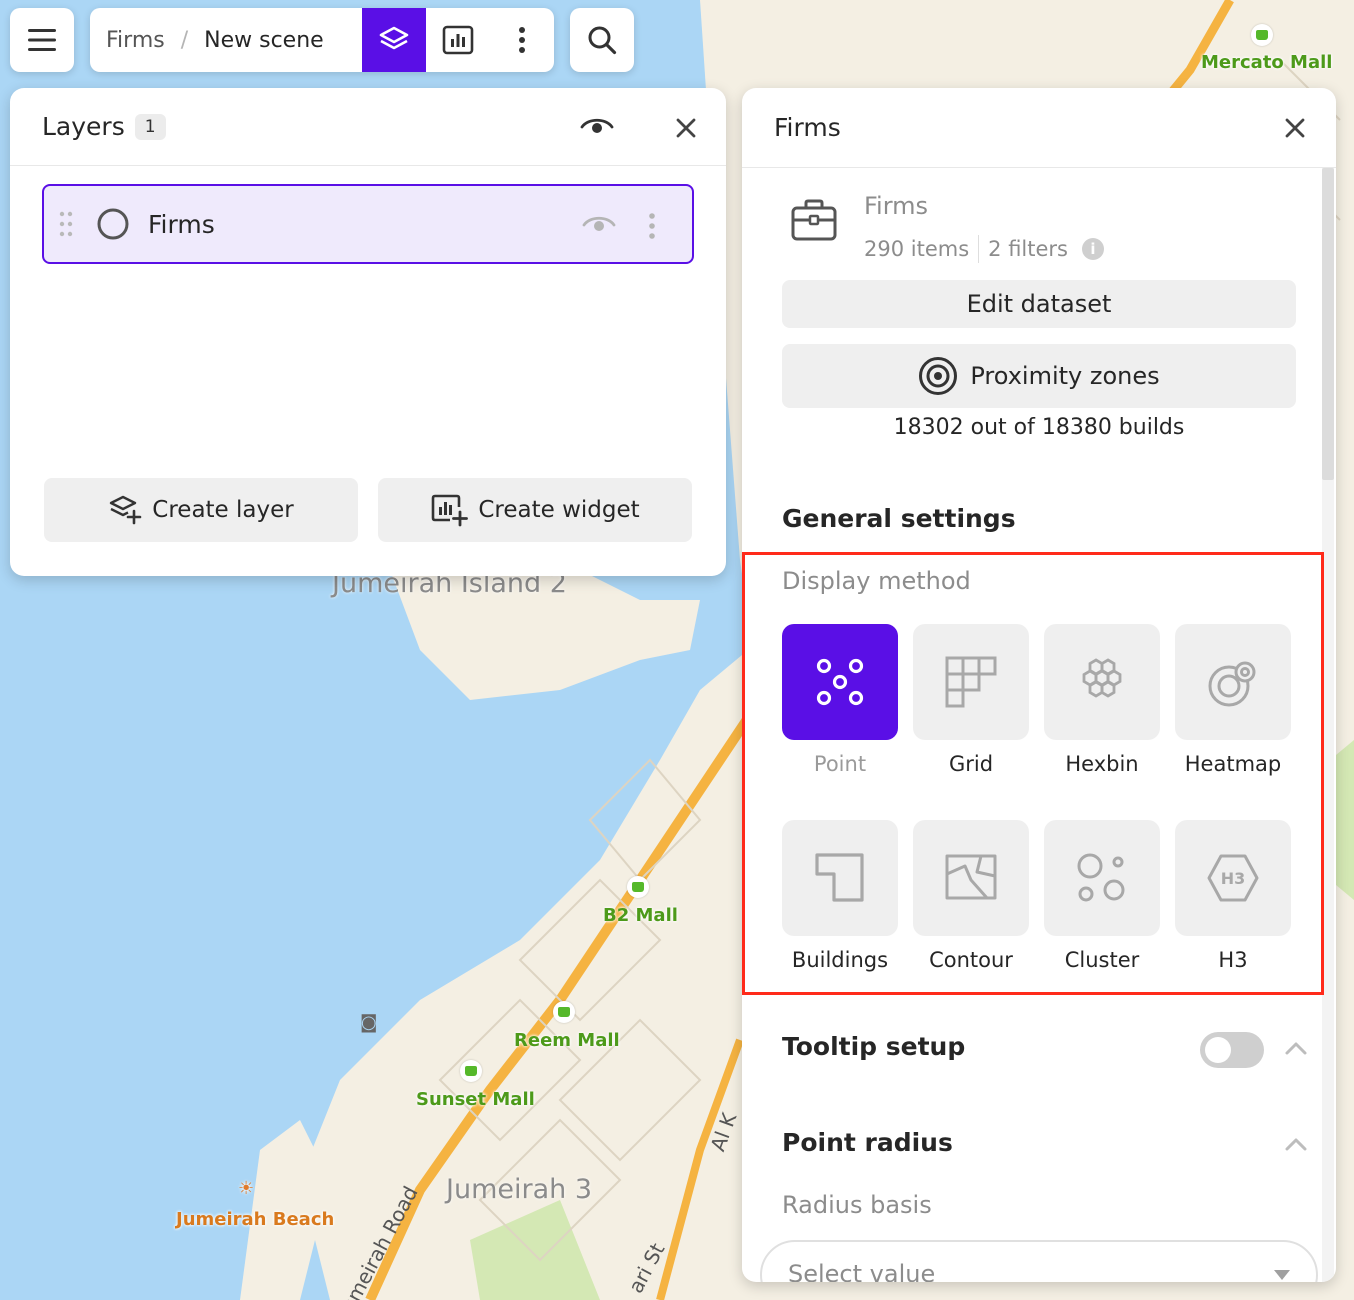  I want to click on briefcase-icon, so click(814, 220).